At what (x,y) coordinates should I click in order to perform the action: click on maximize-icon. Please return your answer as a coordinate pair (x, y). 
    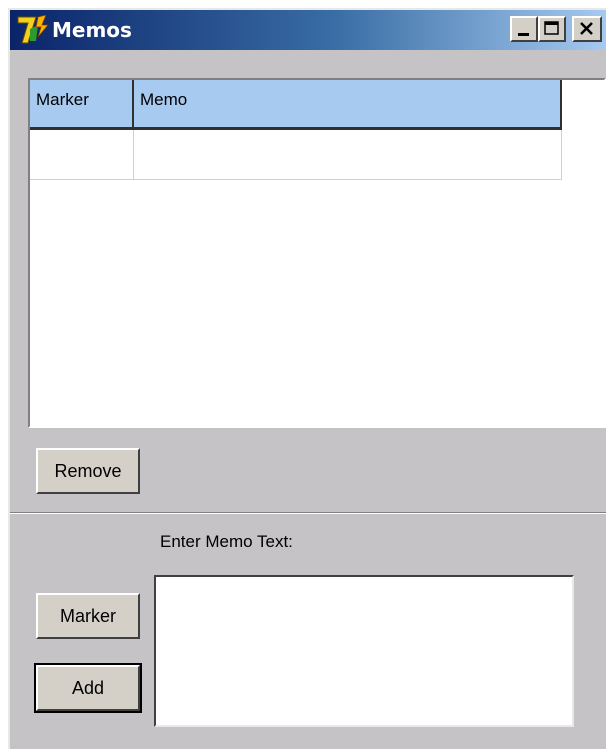
    Looking at the image, I should click on (551, 28).